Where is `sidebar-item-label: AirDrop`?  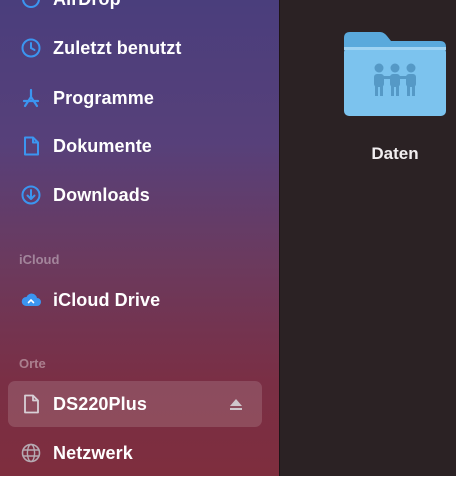 sidebar-item-label: AirDrop is located at coordinates (87, 5).